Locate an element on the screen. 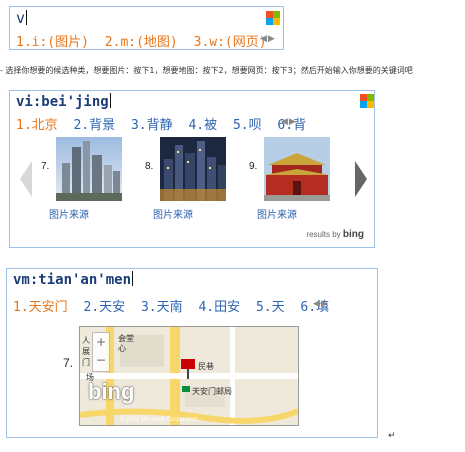 Image resolution: width=465 pixels, height=452 pixels. composition-input: vm:tian'an'men is located at coordinates (73, 279).